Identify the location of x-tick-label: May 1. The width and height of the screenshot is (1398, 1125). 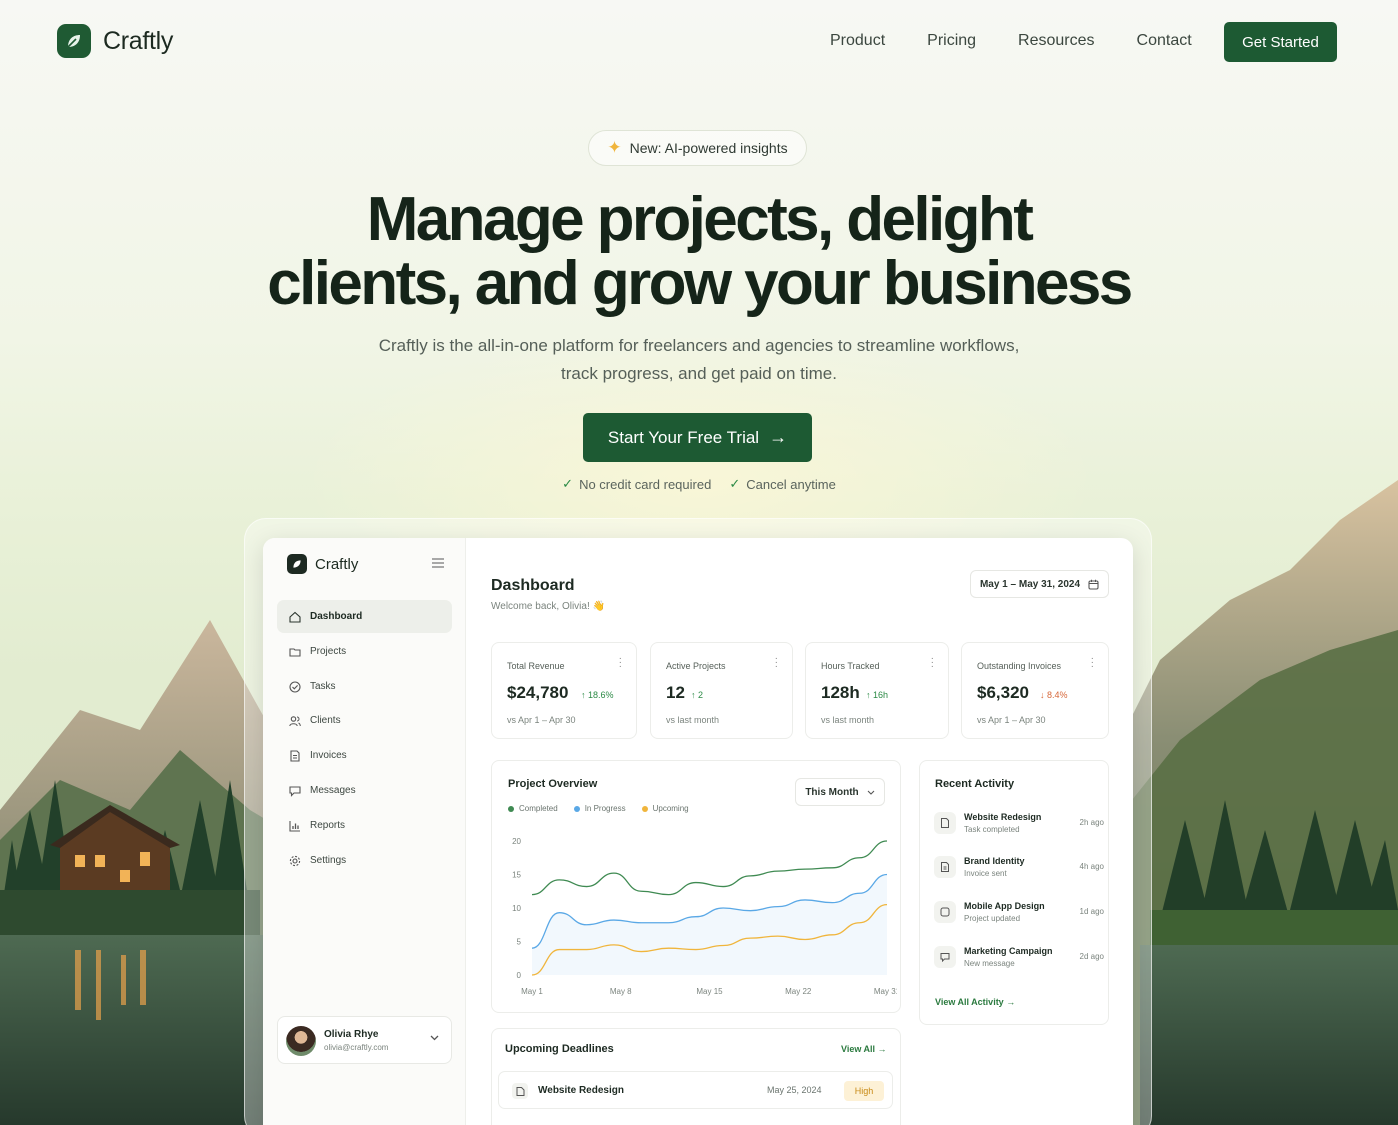
(532, 991).